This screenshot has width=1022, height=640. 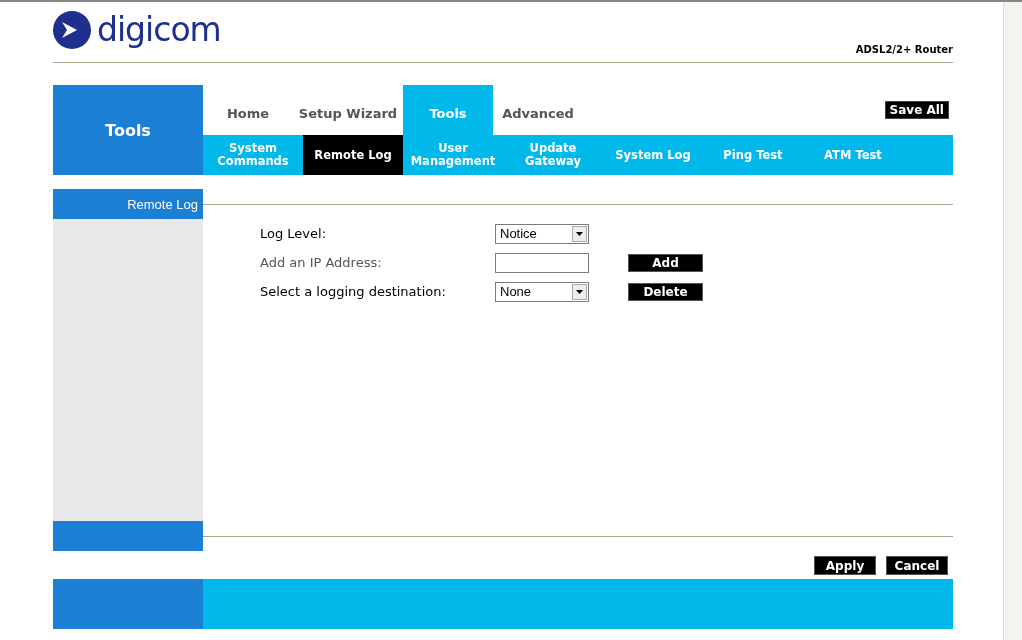 I want to click on scrollbar, so click(x=1012, y=321).